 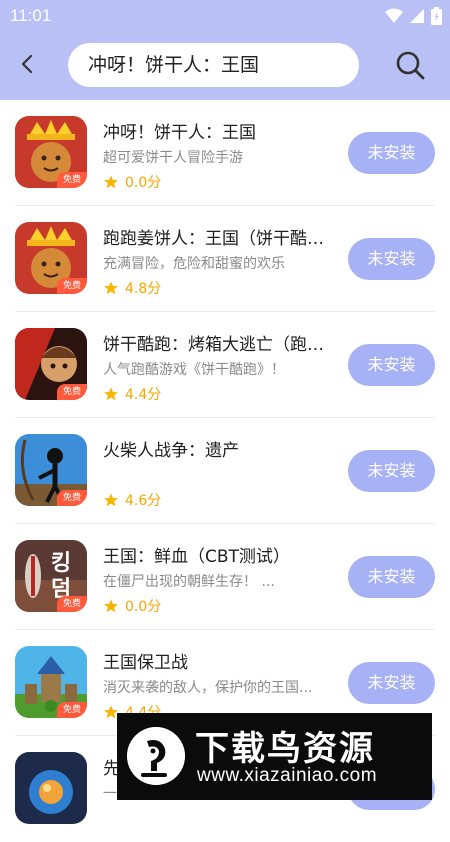 I want to click on app-name: 跑跑姜饼人：王国（饼干酷跑）, so click(x=215, y=239).